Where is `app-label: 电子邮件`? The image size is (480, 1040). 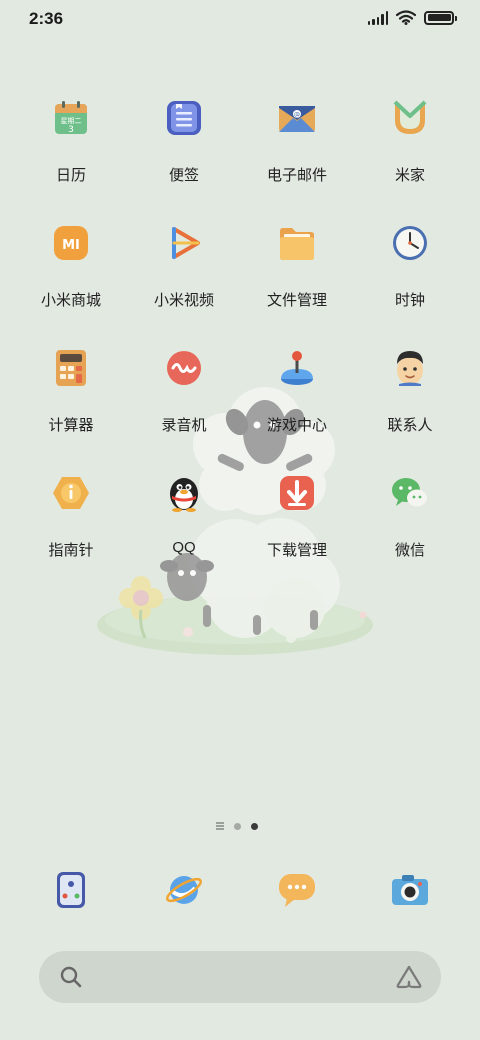
app-label: 电子邮件 is located at coordinates (296, 175).